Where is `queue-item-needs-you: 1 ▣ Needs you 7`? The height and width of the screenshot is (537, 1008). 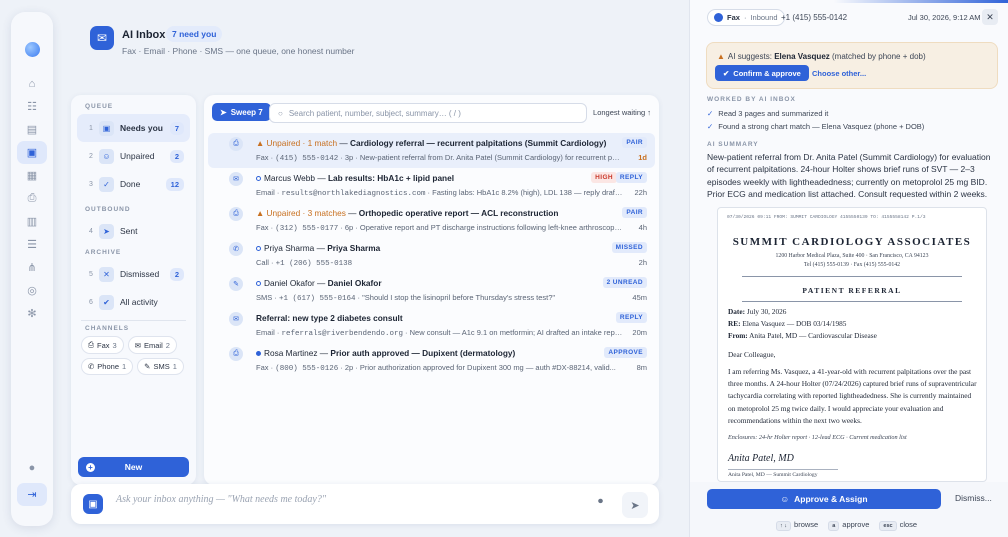
queue-item-needs-you: 1 ▣ Needs you 7 is located at coordinates (133, 128).